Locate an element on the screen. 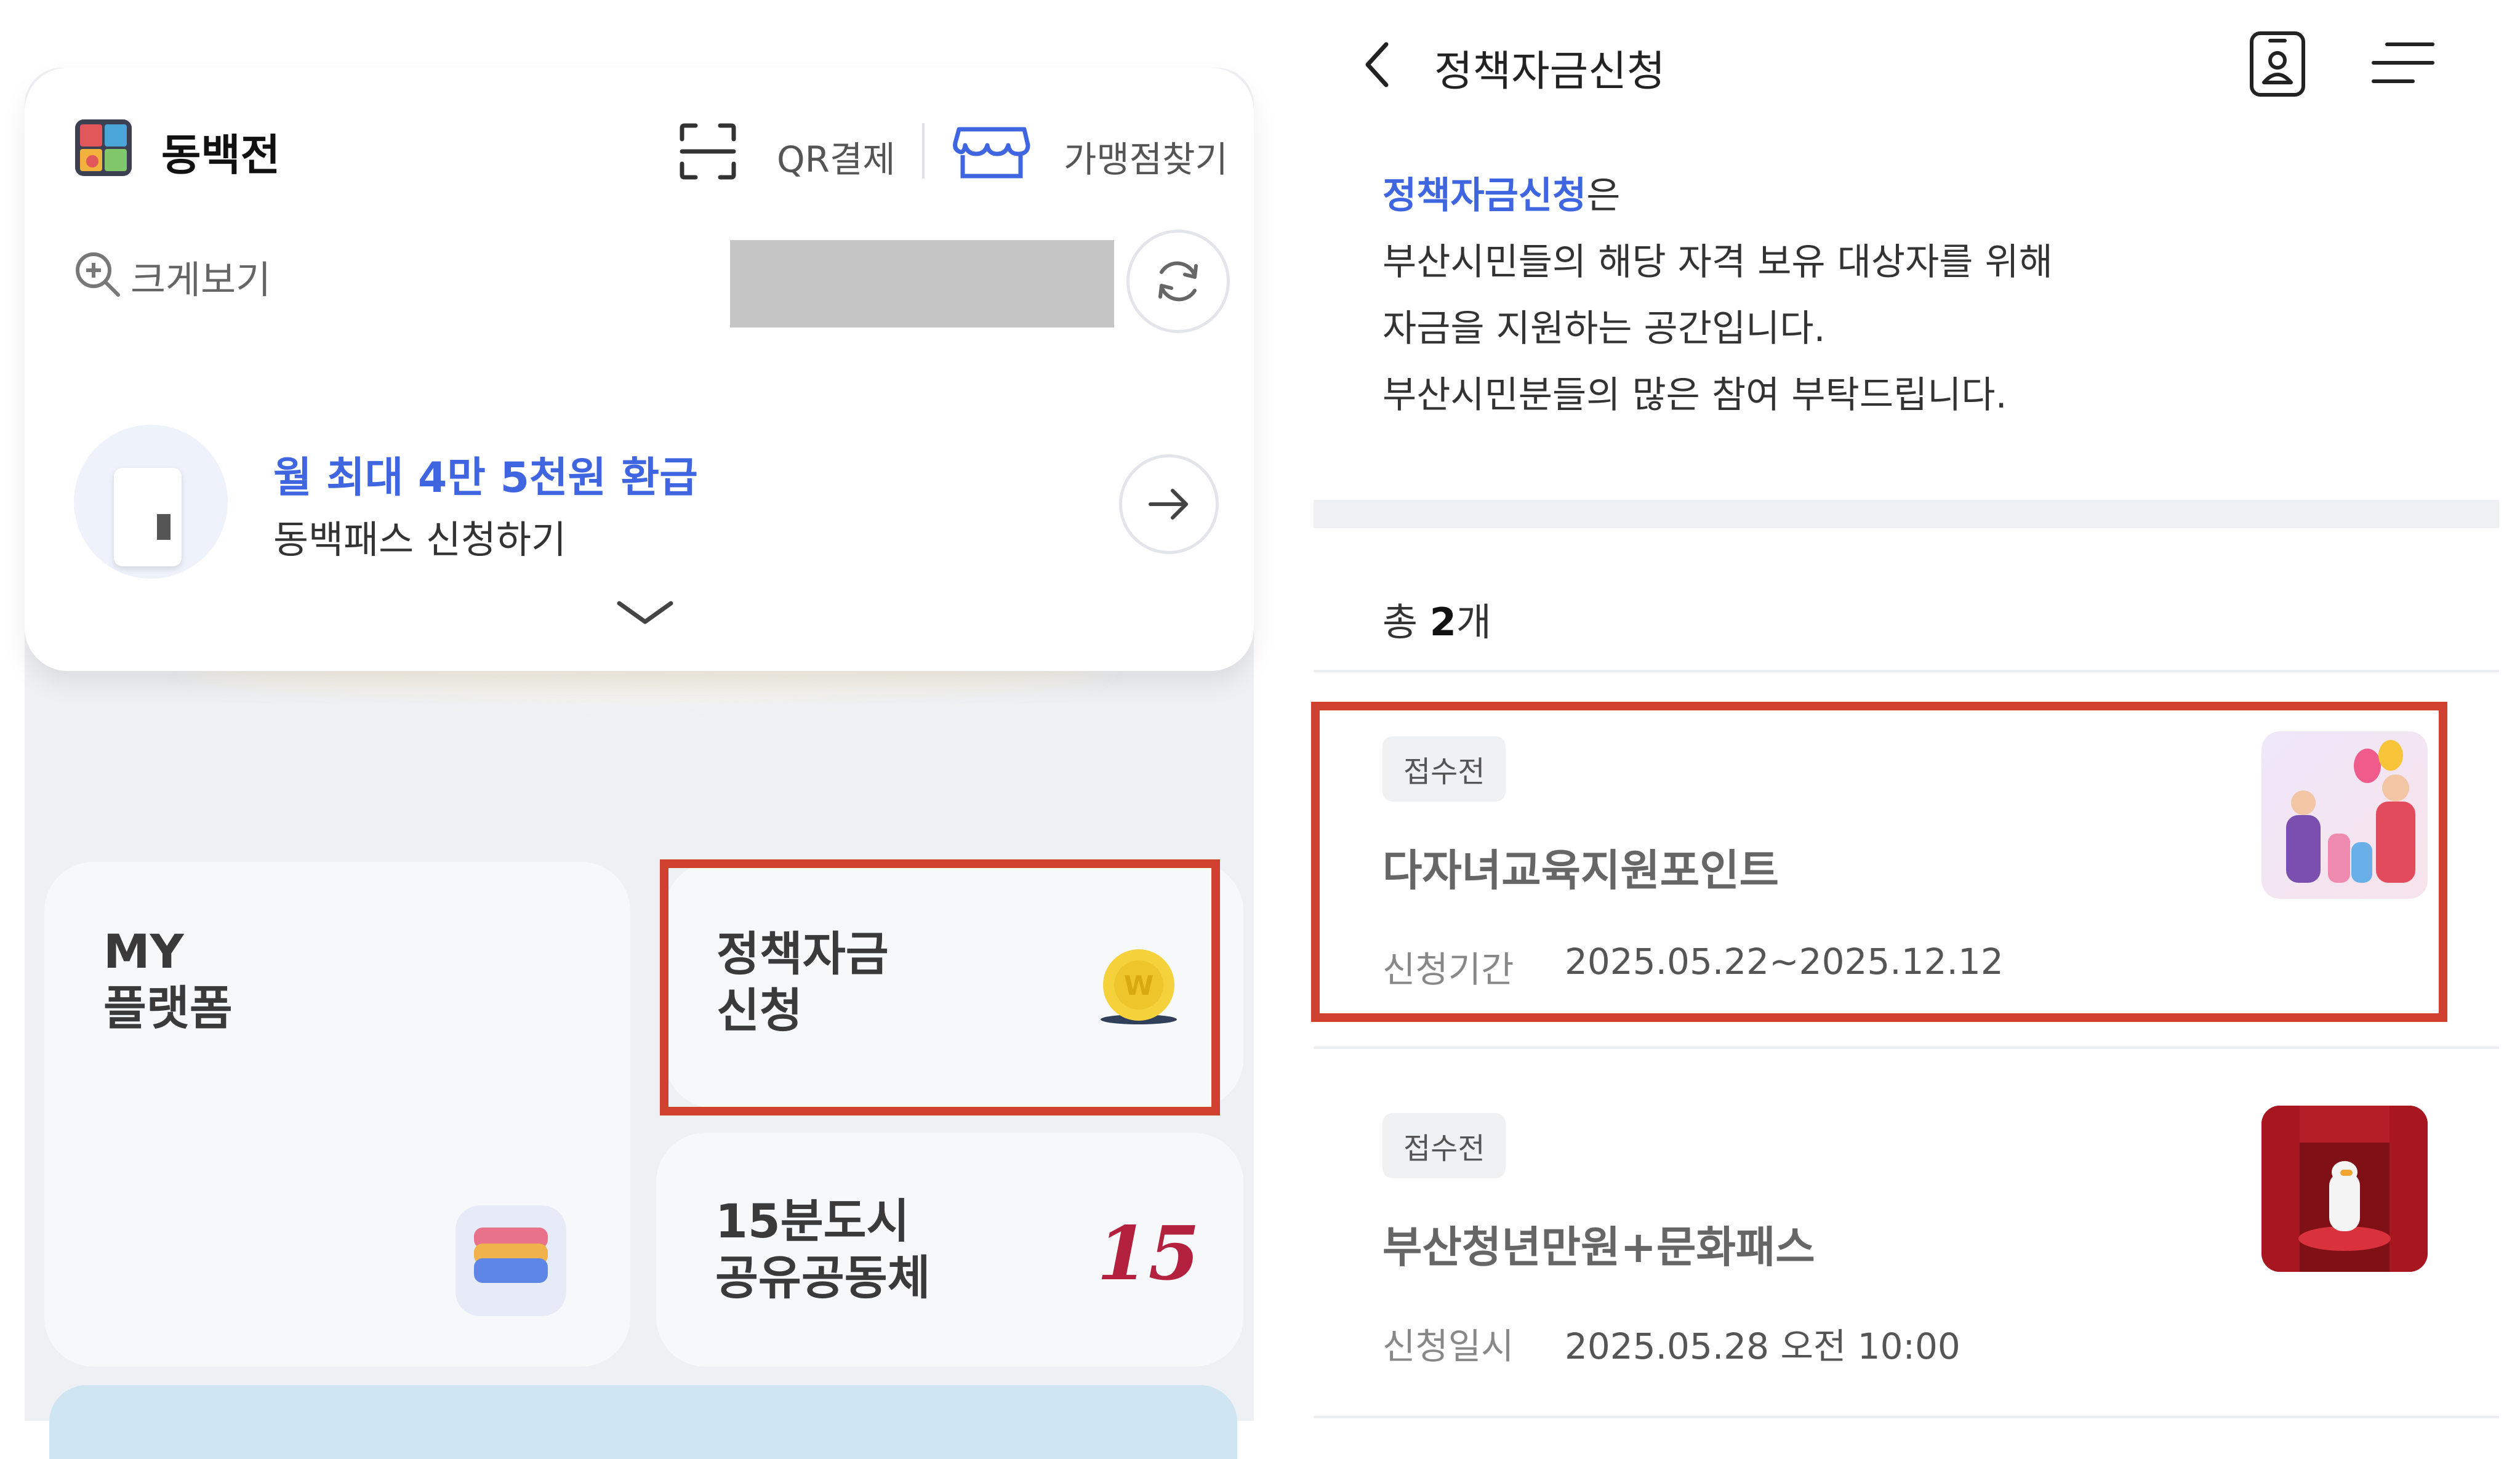 This screenshot has width=2520, height=1459. header-divider is located at coordinates (923, 151).